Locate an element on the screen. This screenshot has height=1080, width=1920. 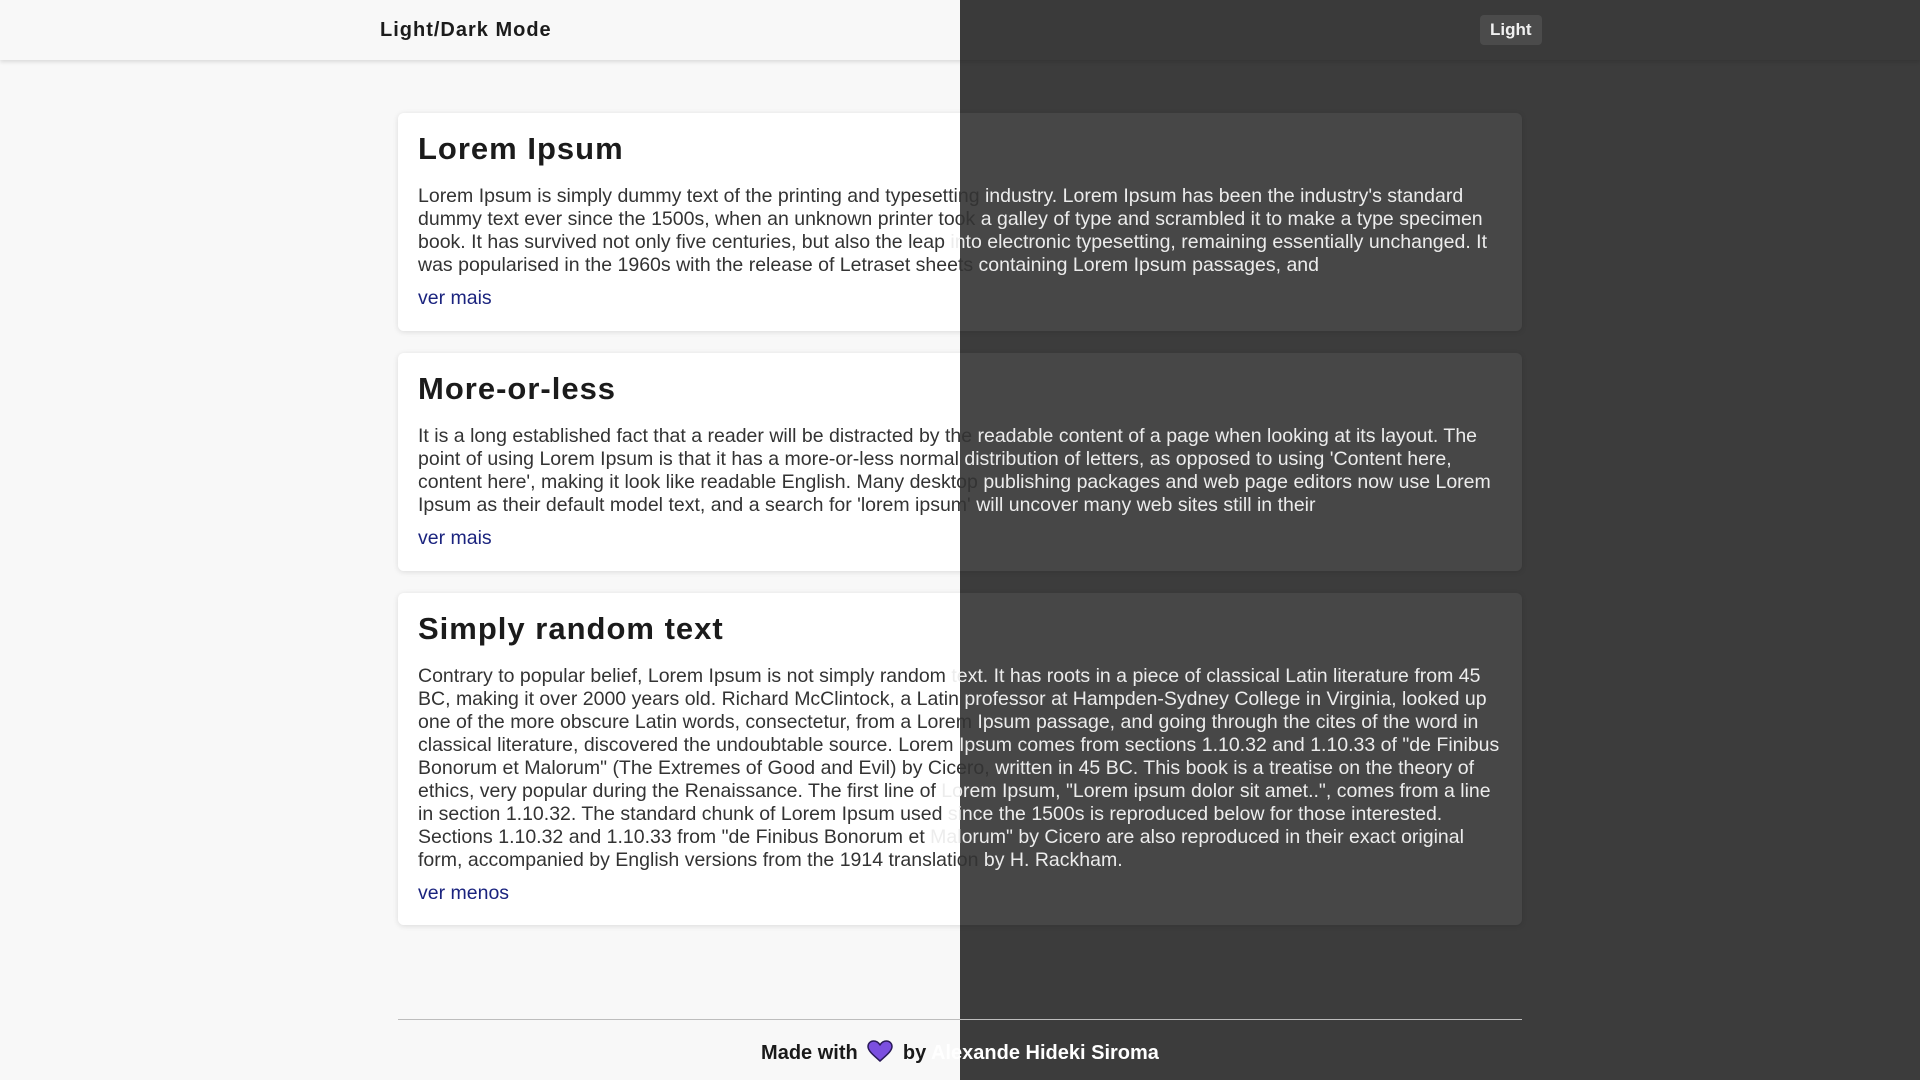
card-title: Simply random text is located at coordinates (571, 628).